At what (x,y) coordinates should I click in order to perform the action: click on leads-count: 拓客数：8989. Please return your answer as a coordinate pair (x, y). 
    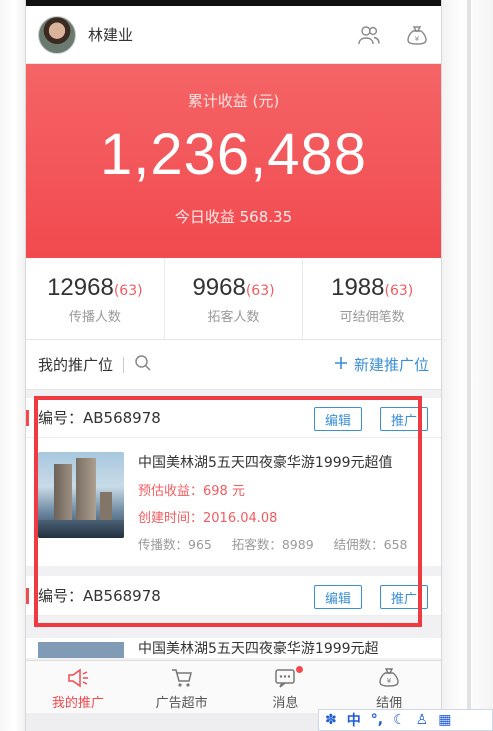
    Looking at the image, I should click on (272, 544).